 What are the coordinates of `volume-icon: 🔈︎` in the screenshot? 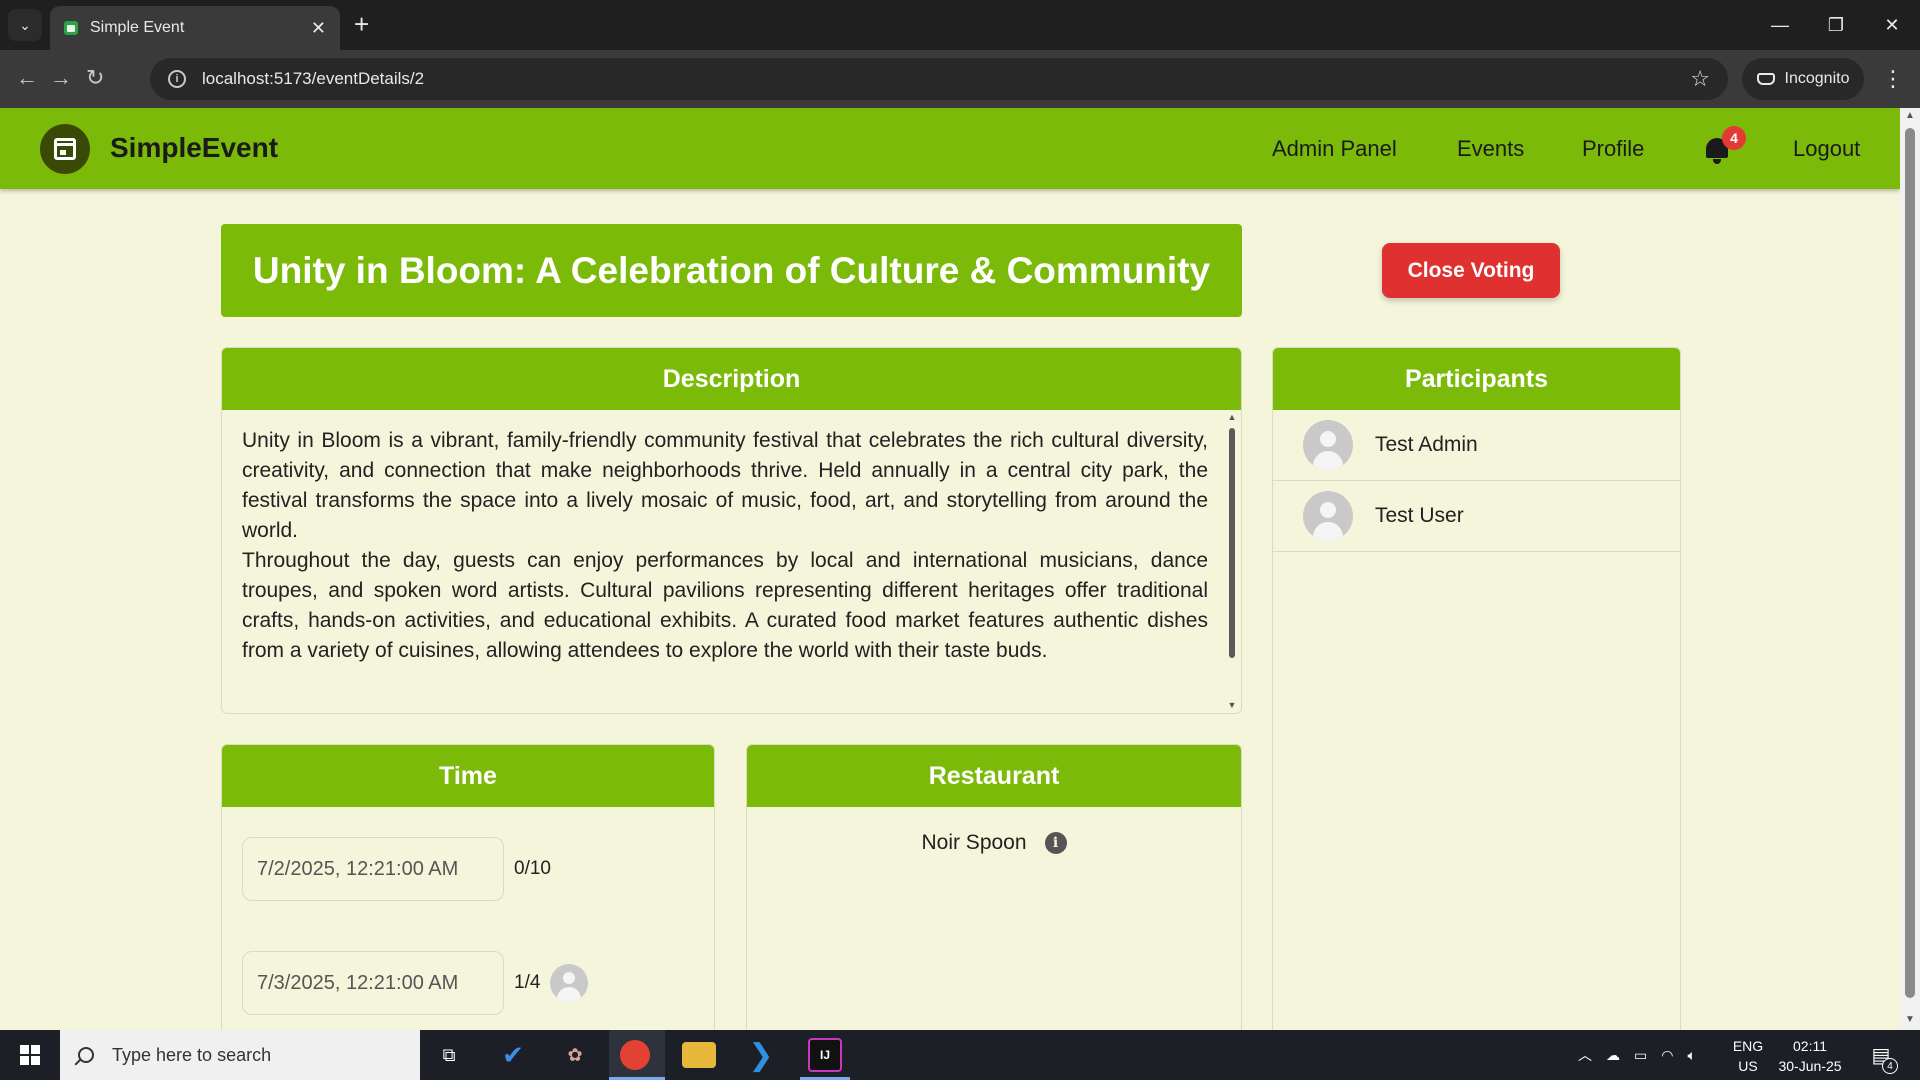 It's located at (1691, 1055).